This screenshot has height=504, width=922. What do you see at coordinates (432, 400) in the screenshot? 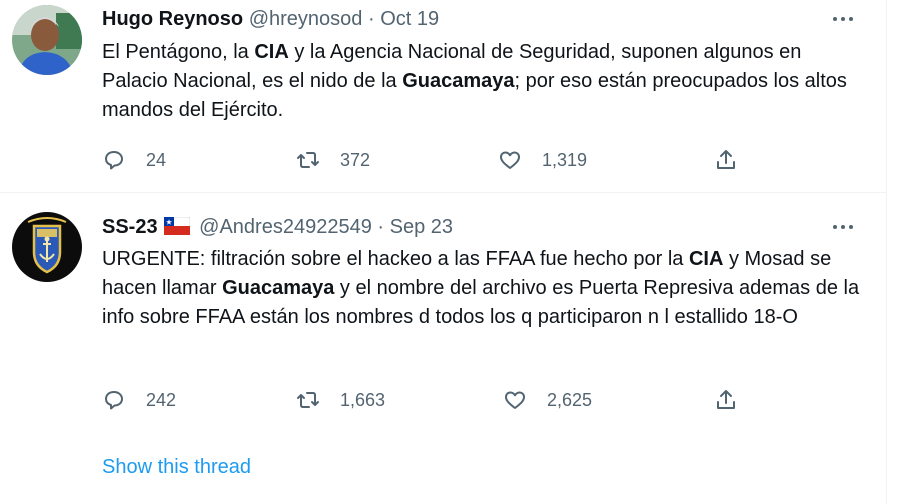
I see `action-bar: 242 1,663 2,625` at bounding box center [432, 400].